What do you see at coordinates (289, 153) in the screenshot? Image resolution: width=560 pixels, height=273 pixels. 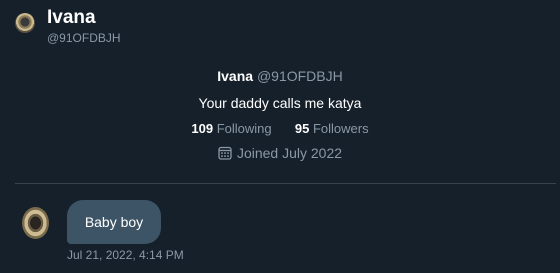 I see `joined-text: Joined July 2022` at bounding box center [289, 153].